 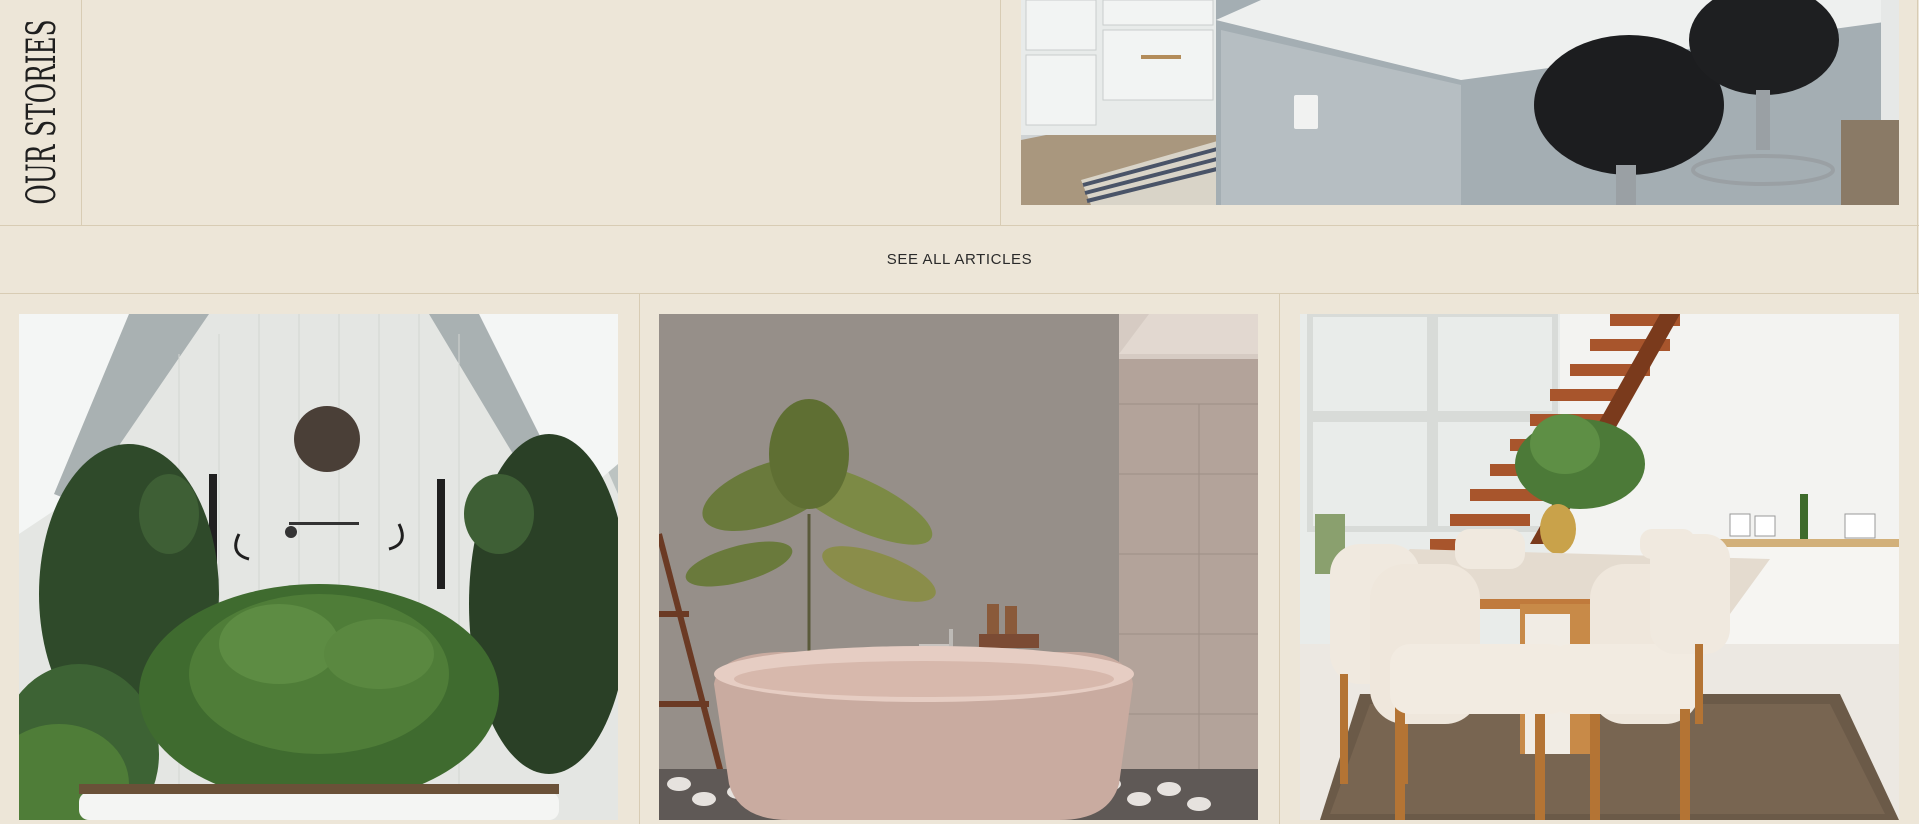 I want to click on section-title-column: OUR STORIES, so click(x=41, y=112).